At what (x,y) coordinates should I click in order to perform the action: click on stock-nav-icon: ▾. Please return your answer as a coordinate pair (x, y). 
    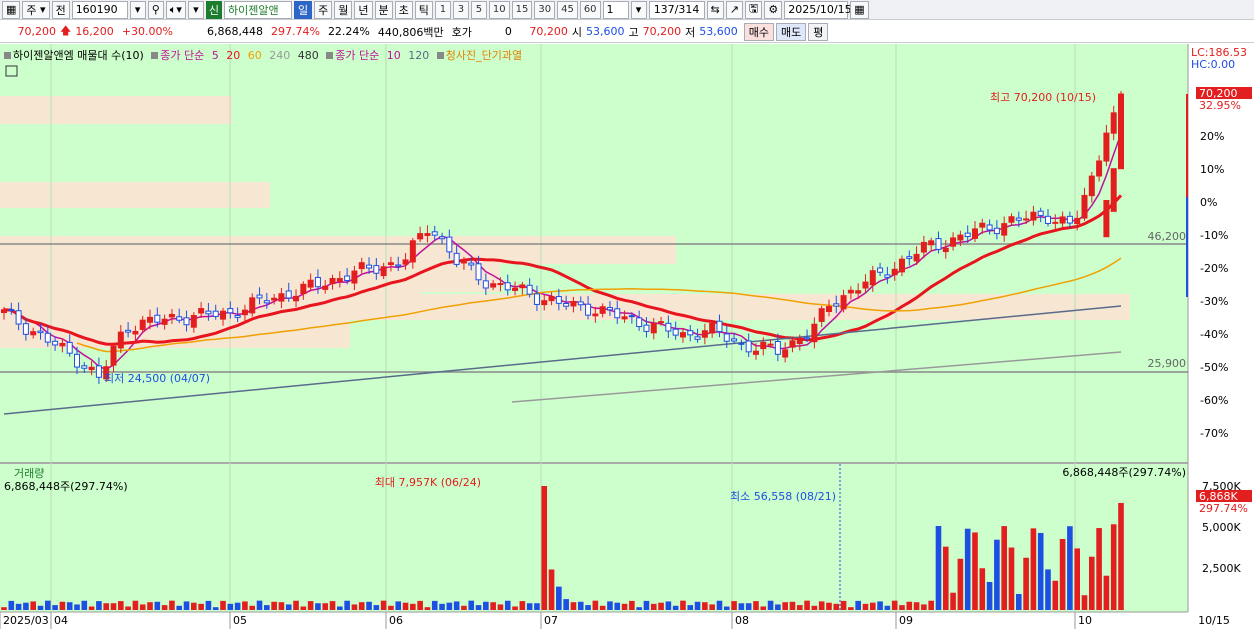
    Looking at the image, I should click on (195, 9).